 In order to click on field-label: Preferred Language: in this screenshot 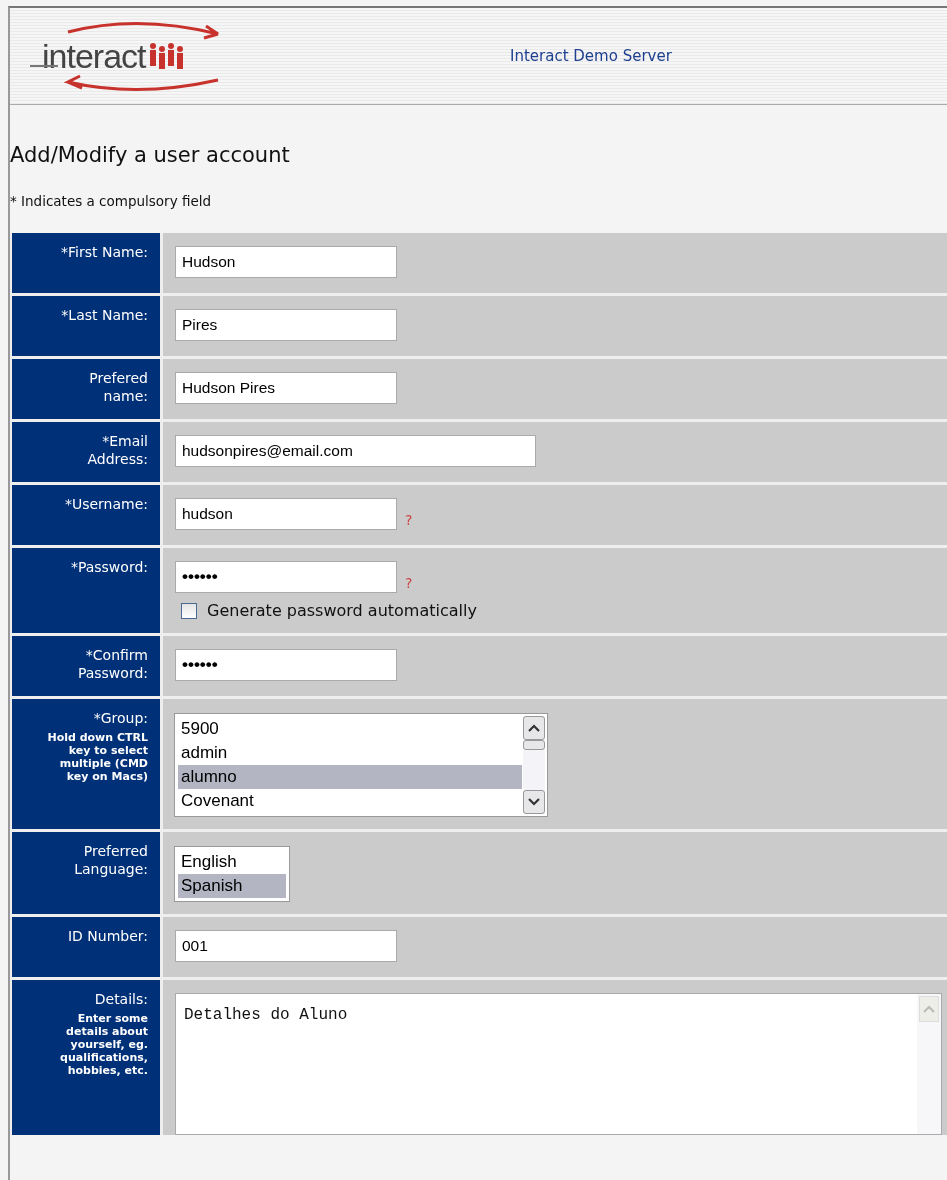, I will do `click(110, 860)`.